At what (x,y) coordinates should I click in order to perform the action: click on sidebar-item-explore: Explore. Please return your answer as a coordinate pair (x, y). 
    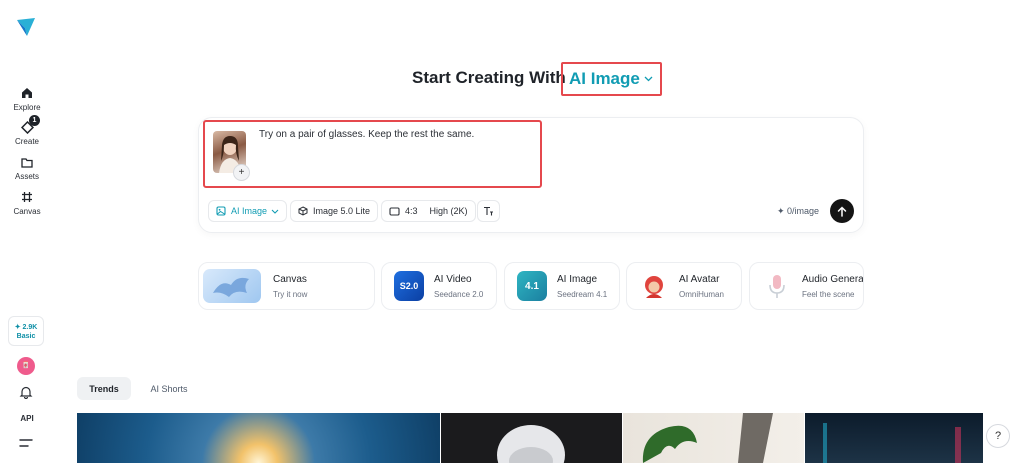
    Looking at the image, I should click on (27, 99).